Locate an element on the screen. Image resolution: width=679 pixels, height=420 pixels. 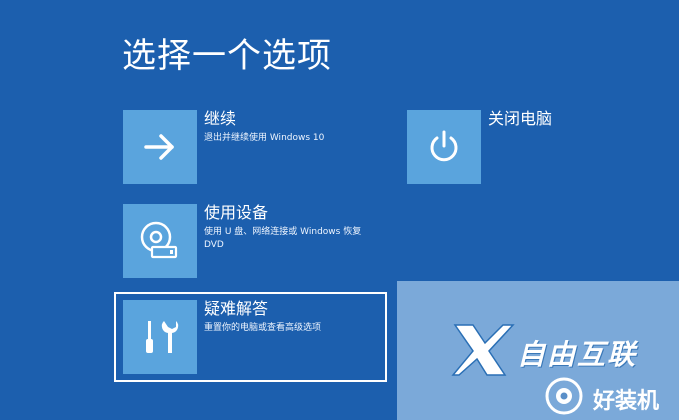
troubleshoot-description: 重置你的电脑或查看高级选项 is located at coordinates (263, 328).